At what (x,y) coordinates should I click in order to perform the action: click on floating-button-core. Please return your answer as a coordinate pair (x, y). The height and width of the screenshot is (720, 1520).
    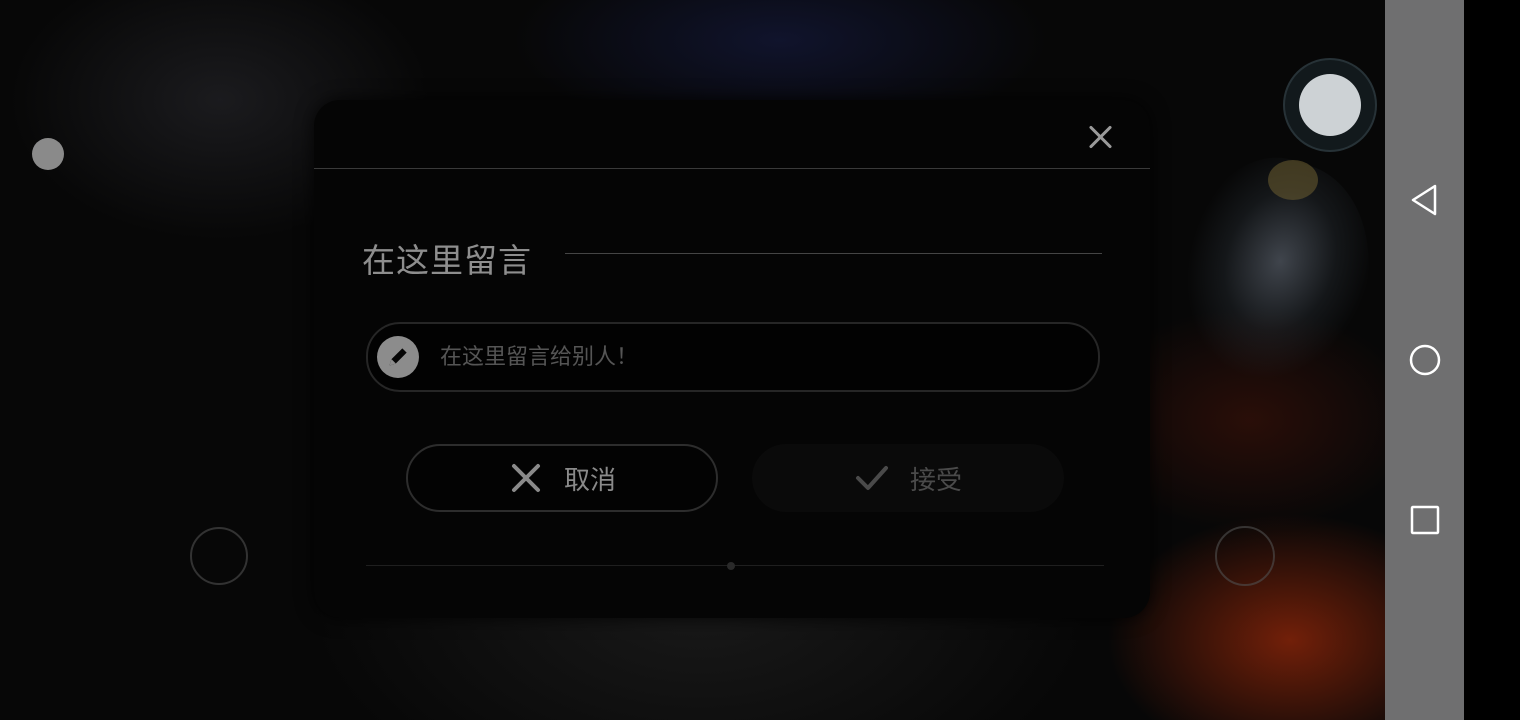
    Looking at the image, I should click on (1330, 105).